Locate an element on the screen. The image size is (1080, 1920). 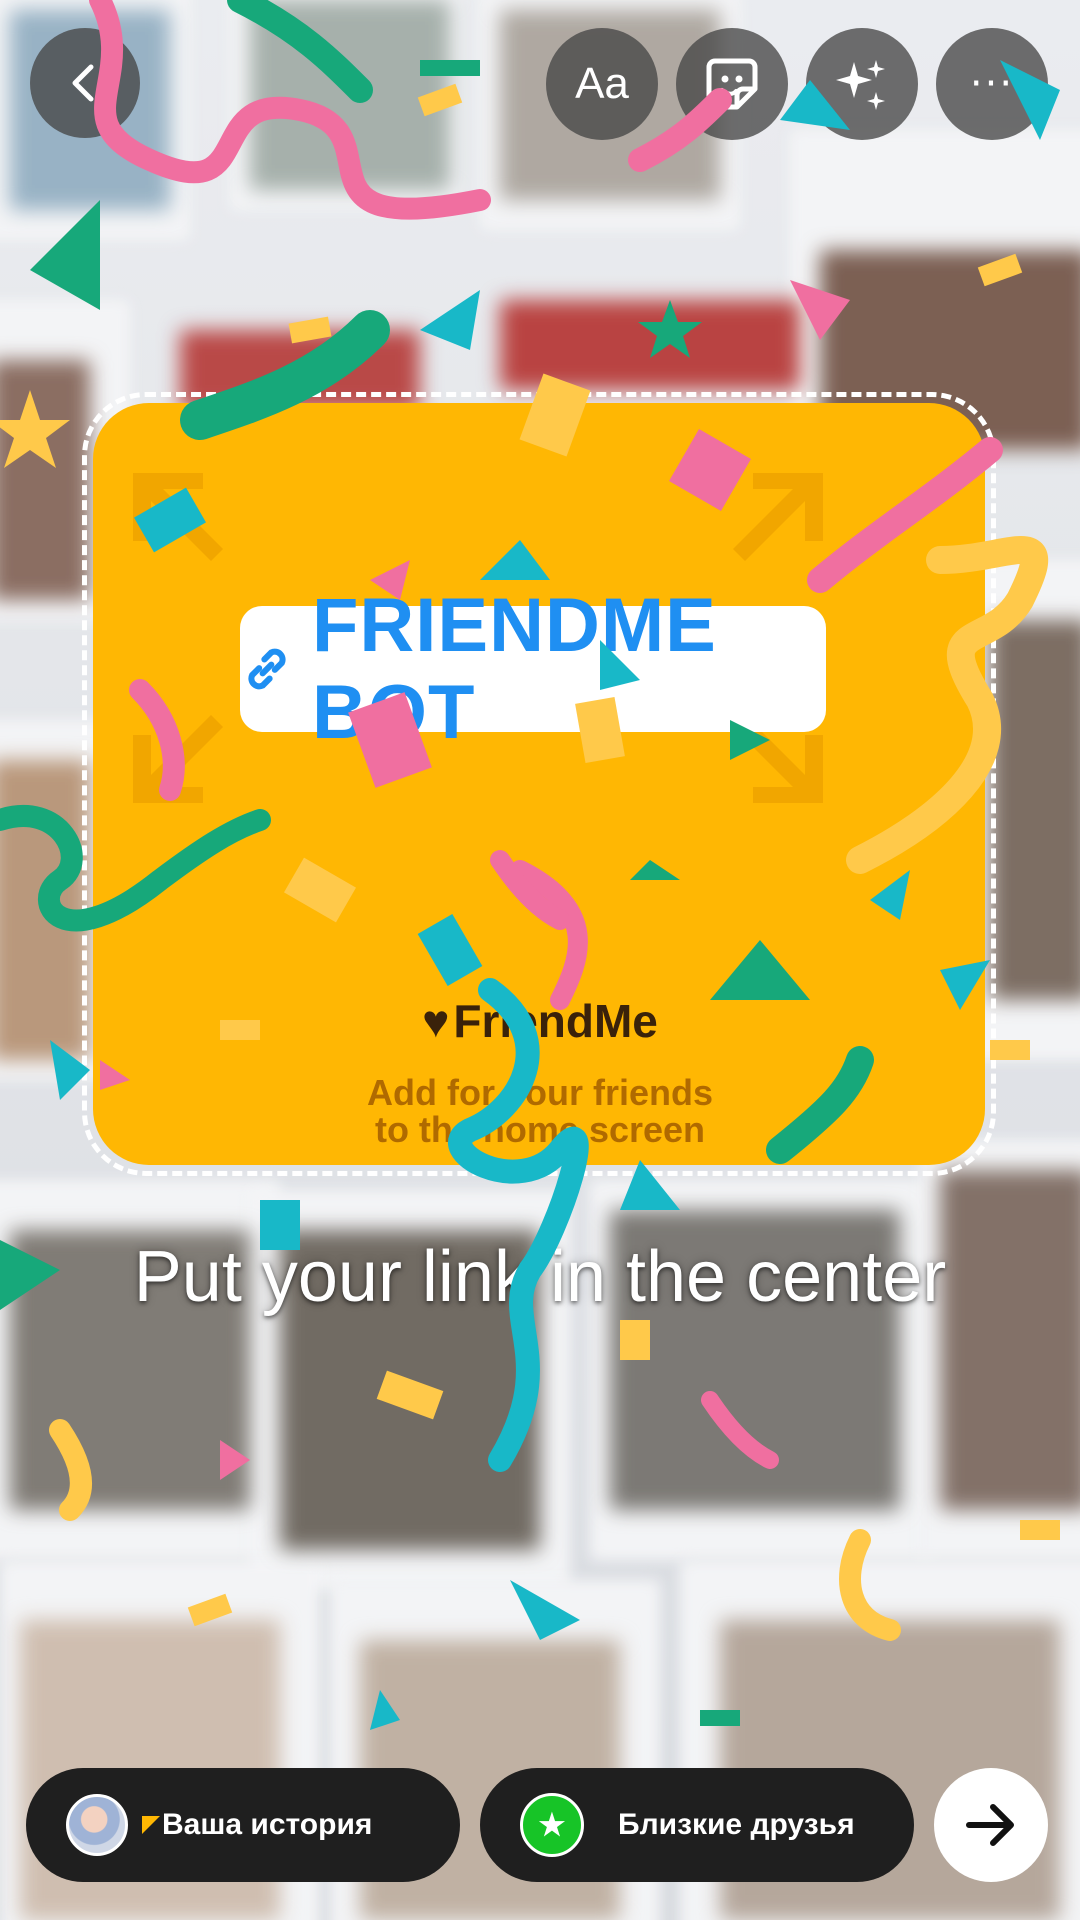
sparkles-icon is located at coordinates (860, 85).